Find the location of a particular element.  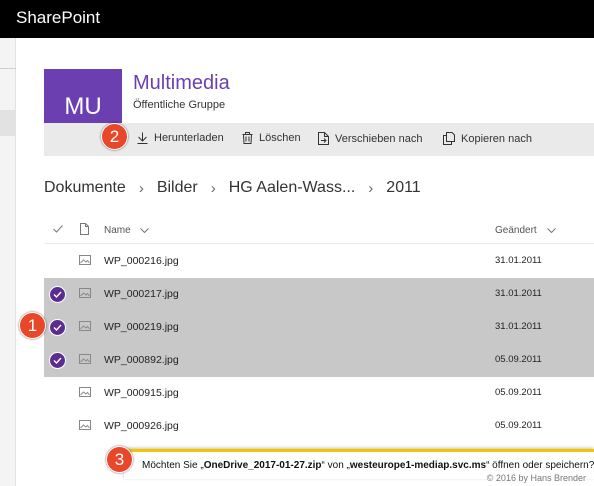

copy-to-button: Kopieren nach is located at coordinates (487, 138).